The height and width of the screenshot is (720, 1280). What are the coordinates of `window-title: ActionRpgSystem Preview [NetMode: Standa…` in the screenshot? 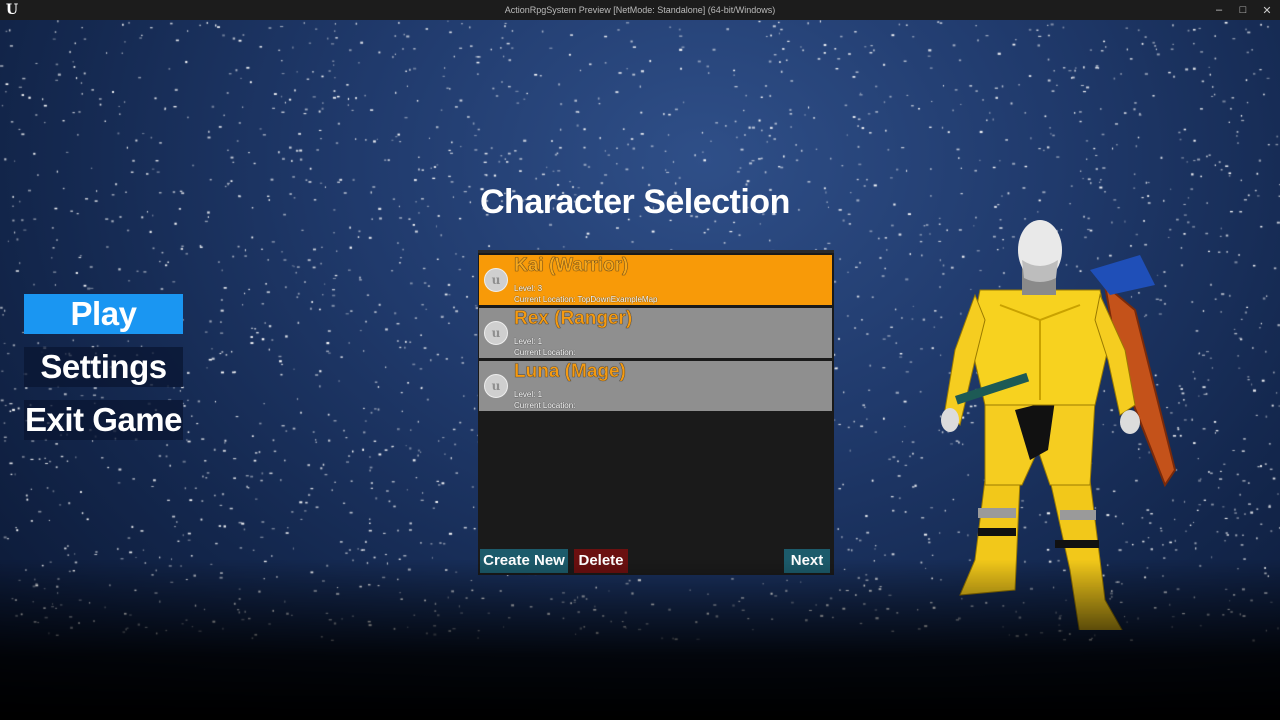 It's located at (640, 10).